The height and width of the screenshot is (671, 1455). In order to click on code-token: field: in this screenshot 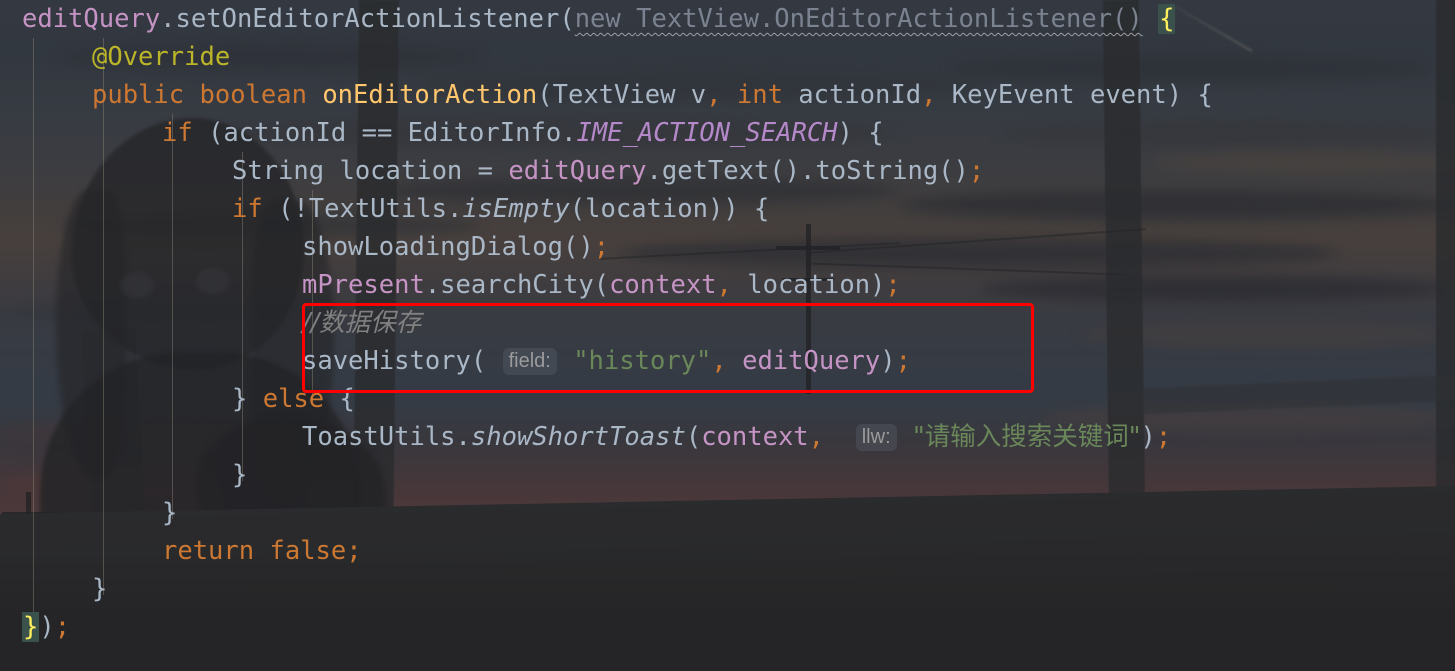, I will do `click(529, 361)`.